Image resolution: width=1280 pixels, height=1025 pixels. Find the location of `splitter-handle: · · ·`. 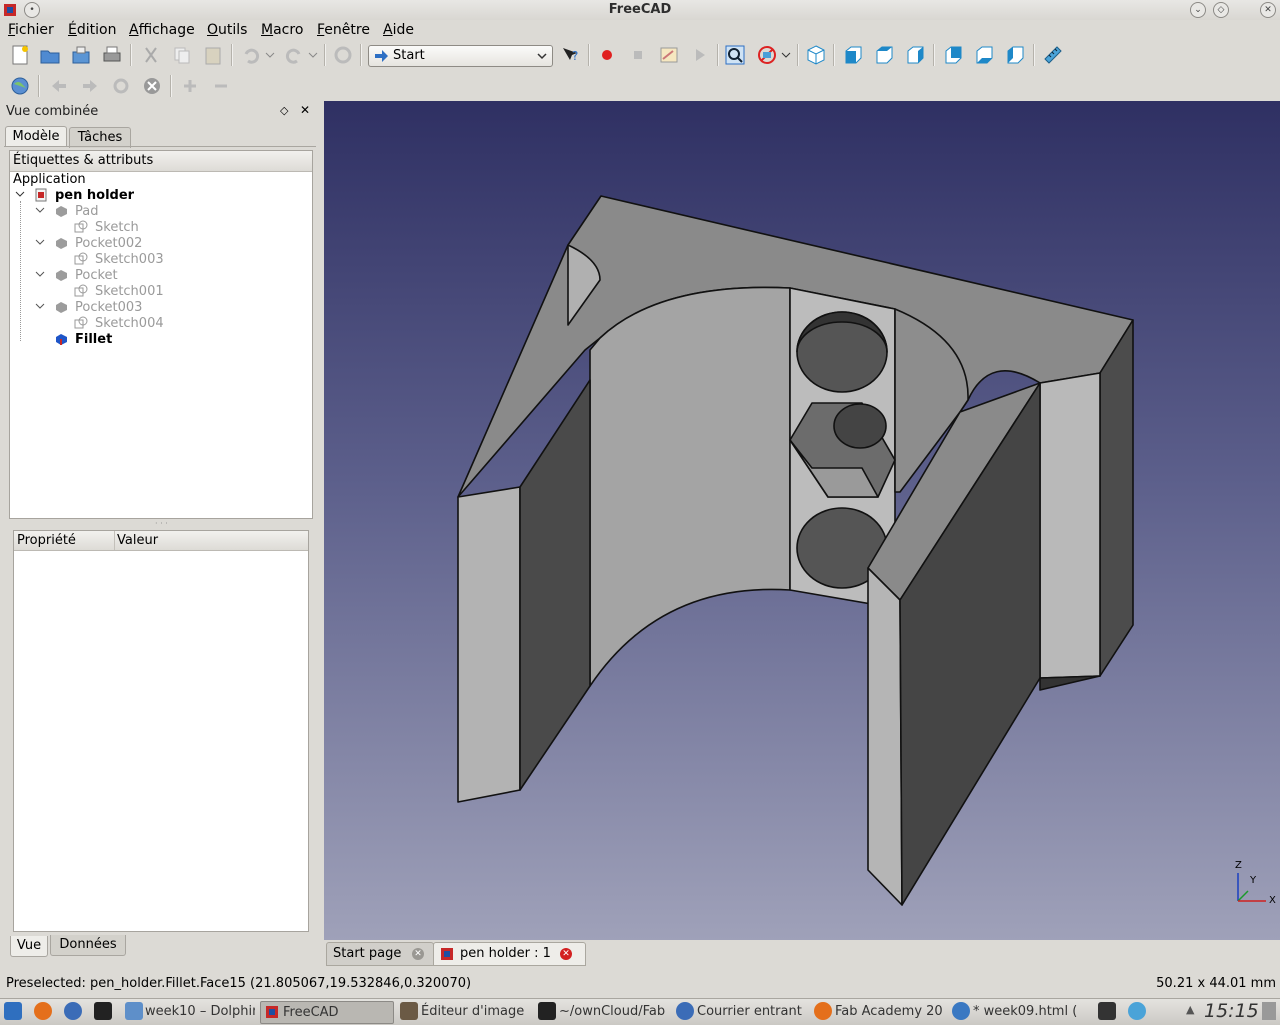

splitter-handle: · · · is located at coordinates (161, 523).